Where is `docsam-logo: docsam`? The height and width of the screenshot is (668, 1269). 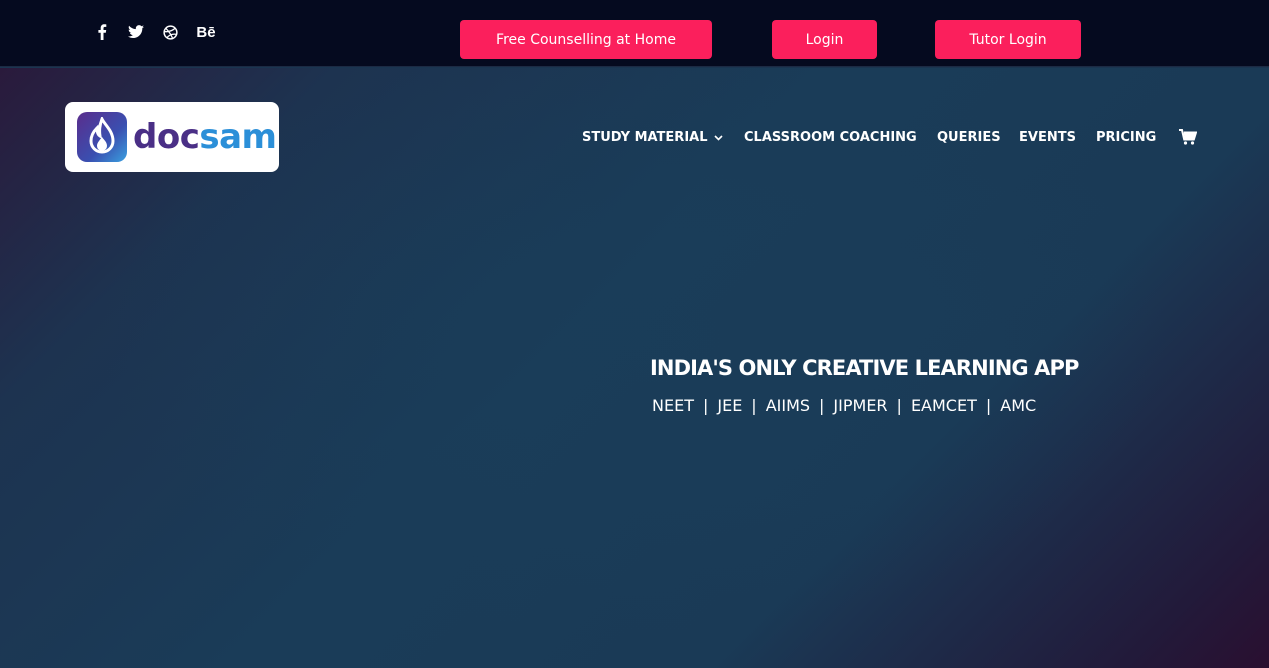
docsam-logo: docsam is located at coordinates (172, 137).